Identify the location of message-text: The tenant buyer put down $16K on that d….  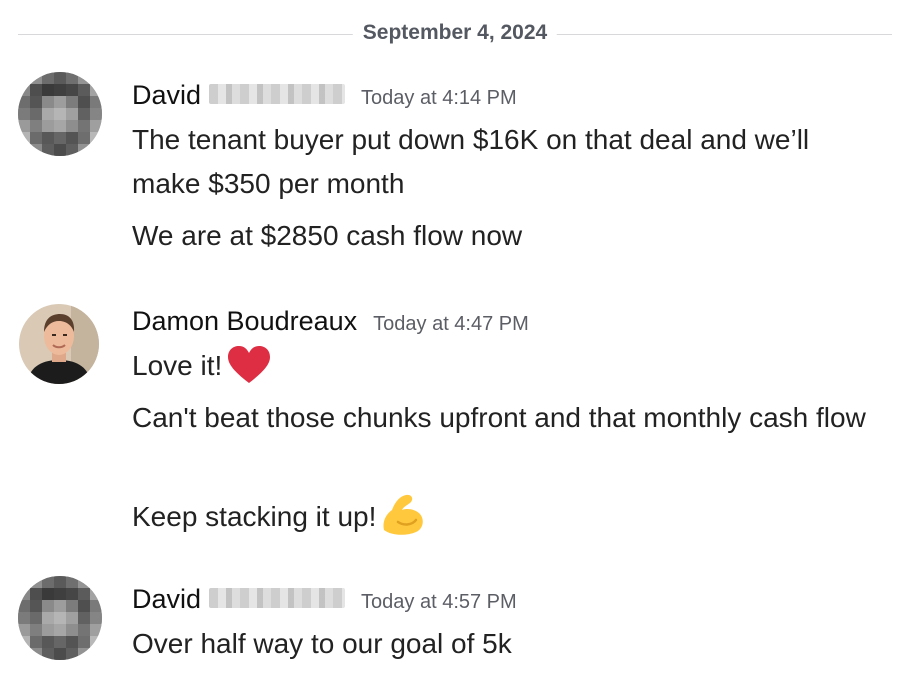
(471, 161).